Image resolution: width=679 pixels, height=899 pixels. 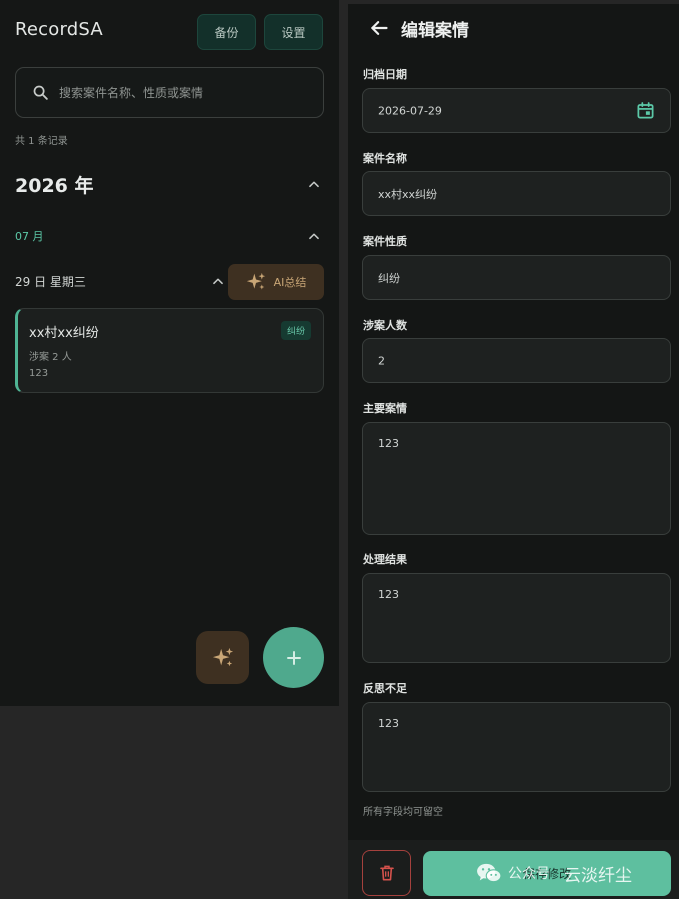 I want to click on people-count-value: 2, so click(x=381, y=360).